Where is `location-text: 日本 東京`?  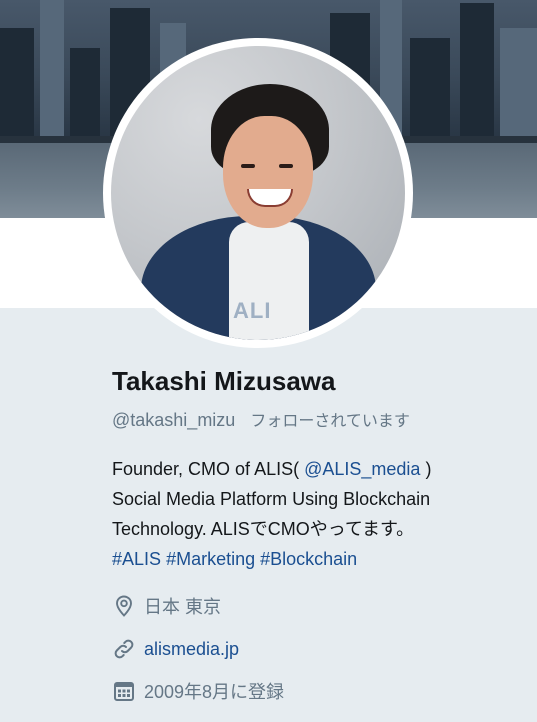 location-text: 日本 東京 is located at coordinates (183, 607).